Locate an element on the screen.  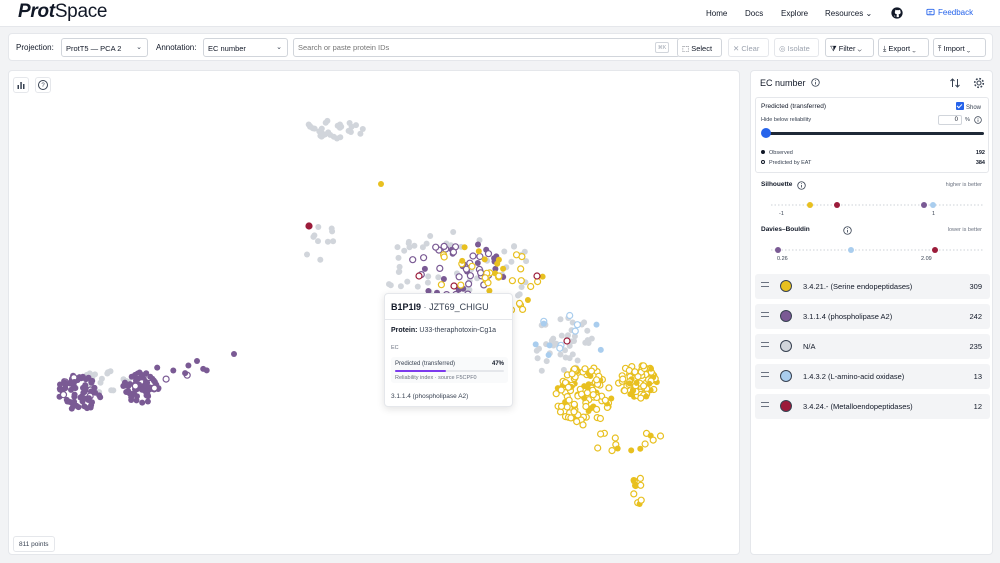
gear-icon is located at coordinates (979, 83).